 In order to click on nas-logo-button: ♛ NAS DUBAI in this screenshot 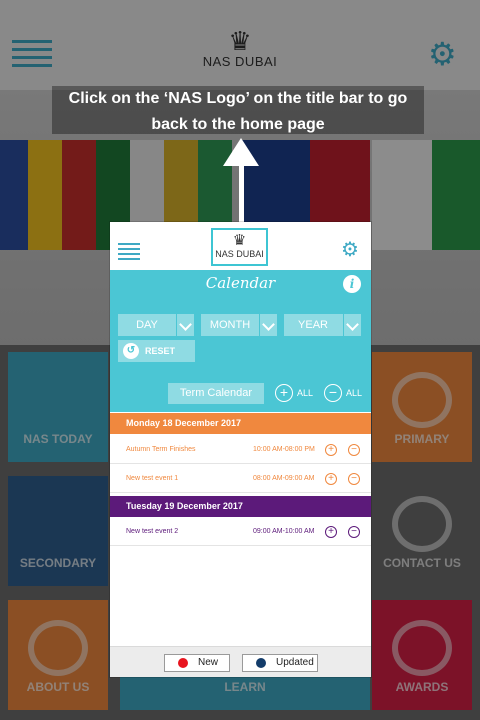, I will do `click(239, 247)`.